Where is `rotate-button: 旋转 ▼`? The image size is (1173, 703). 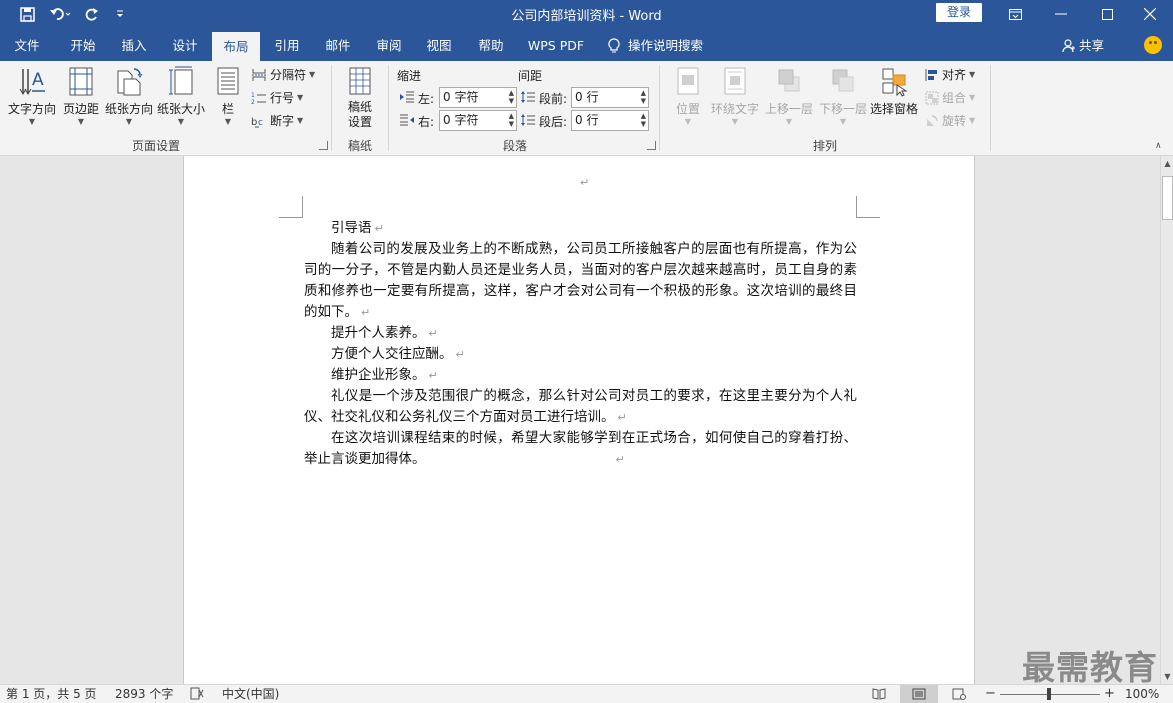
rotate-button: 旋转 ▼ is located at coordinates (950, 121).